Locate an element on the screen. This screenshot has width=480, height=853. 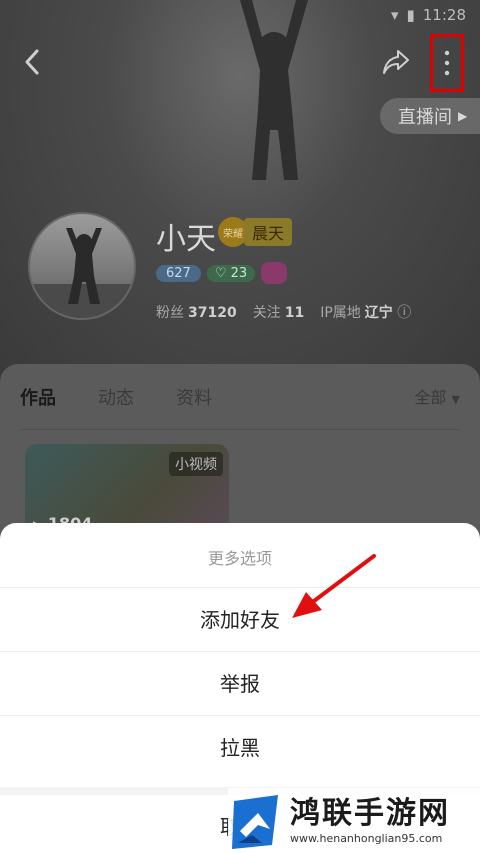
tab-activity: 动态 is located at coordinates (116, 406).